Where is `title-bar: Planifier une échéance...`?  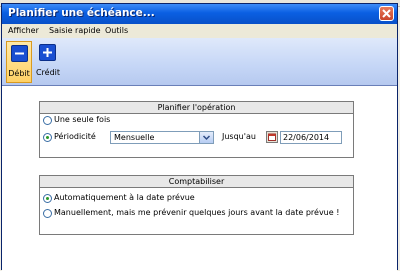 title-bar: Planifier une échéance... is located at coordinates (199, 14).